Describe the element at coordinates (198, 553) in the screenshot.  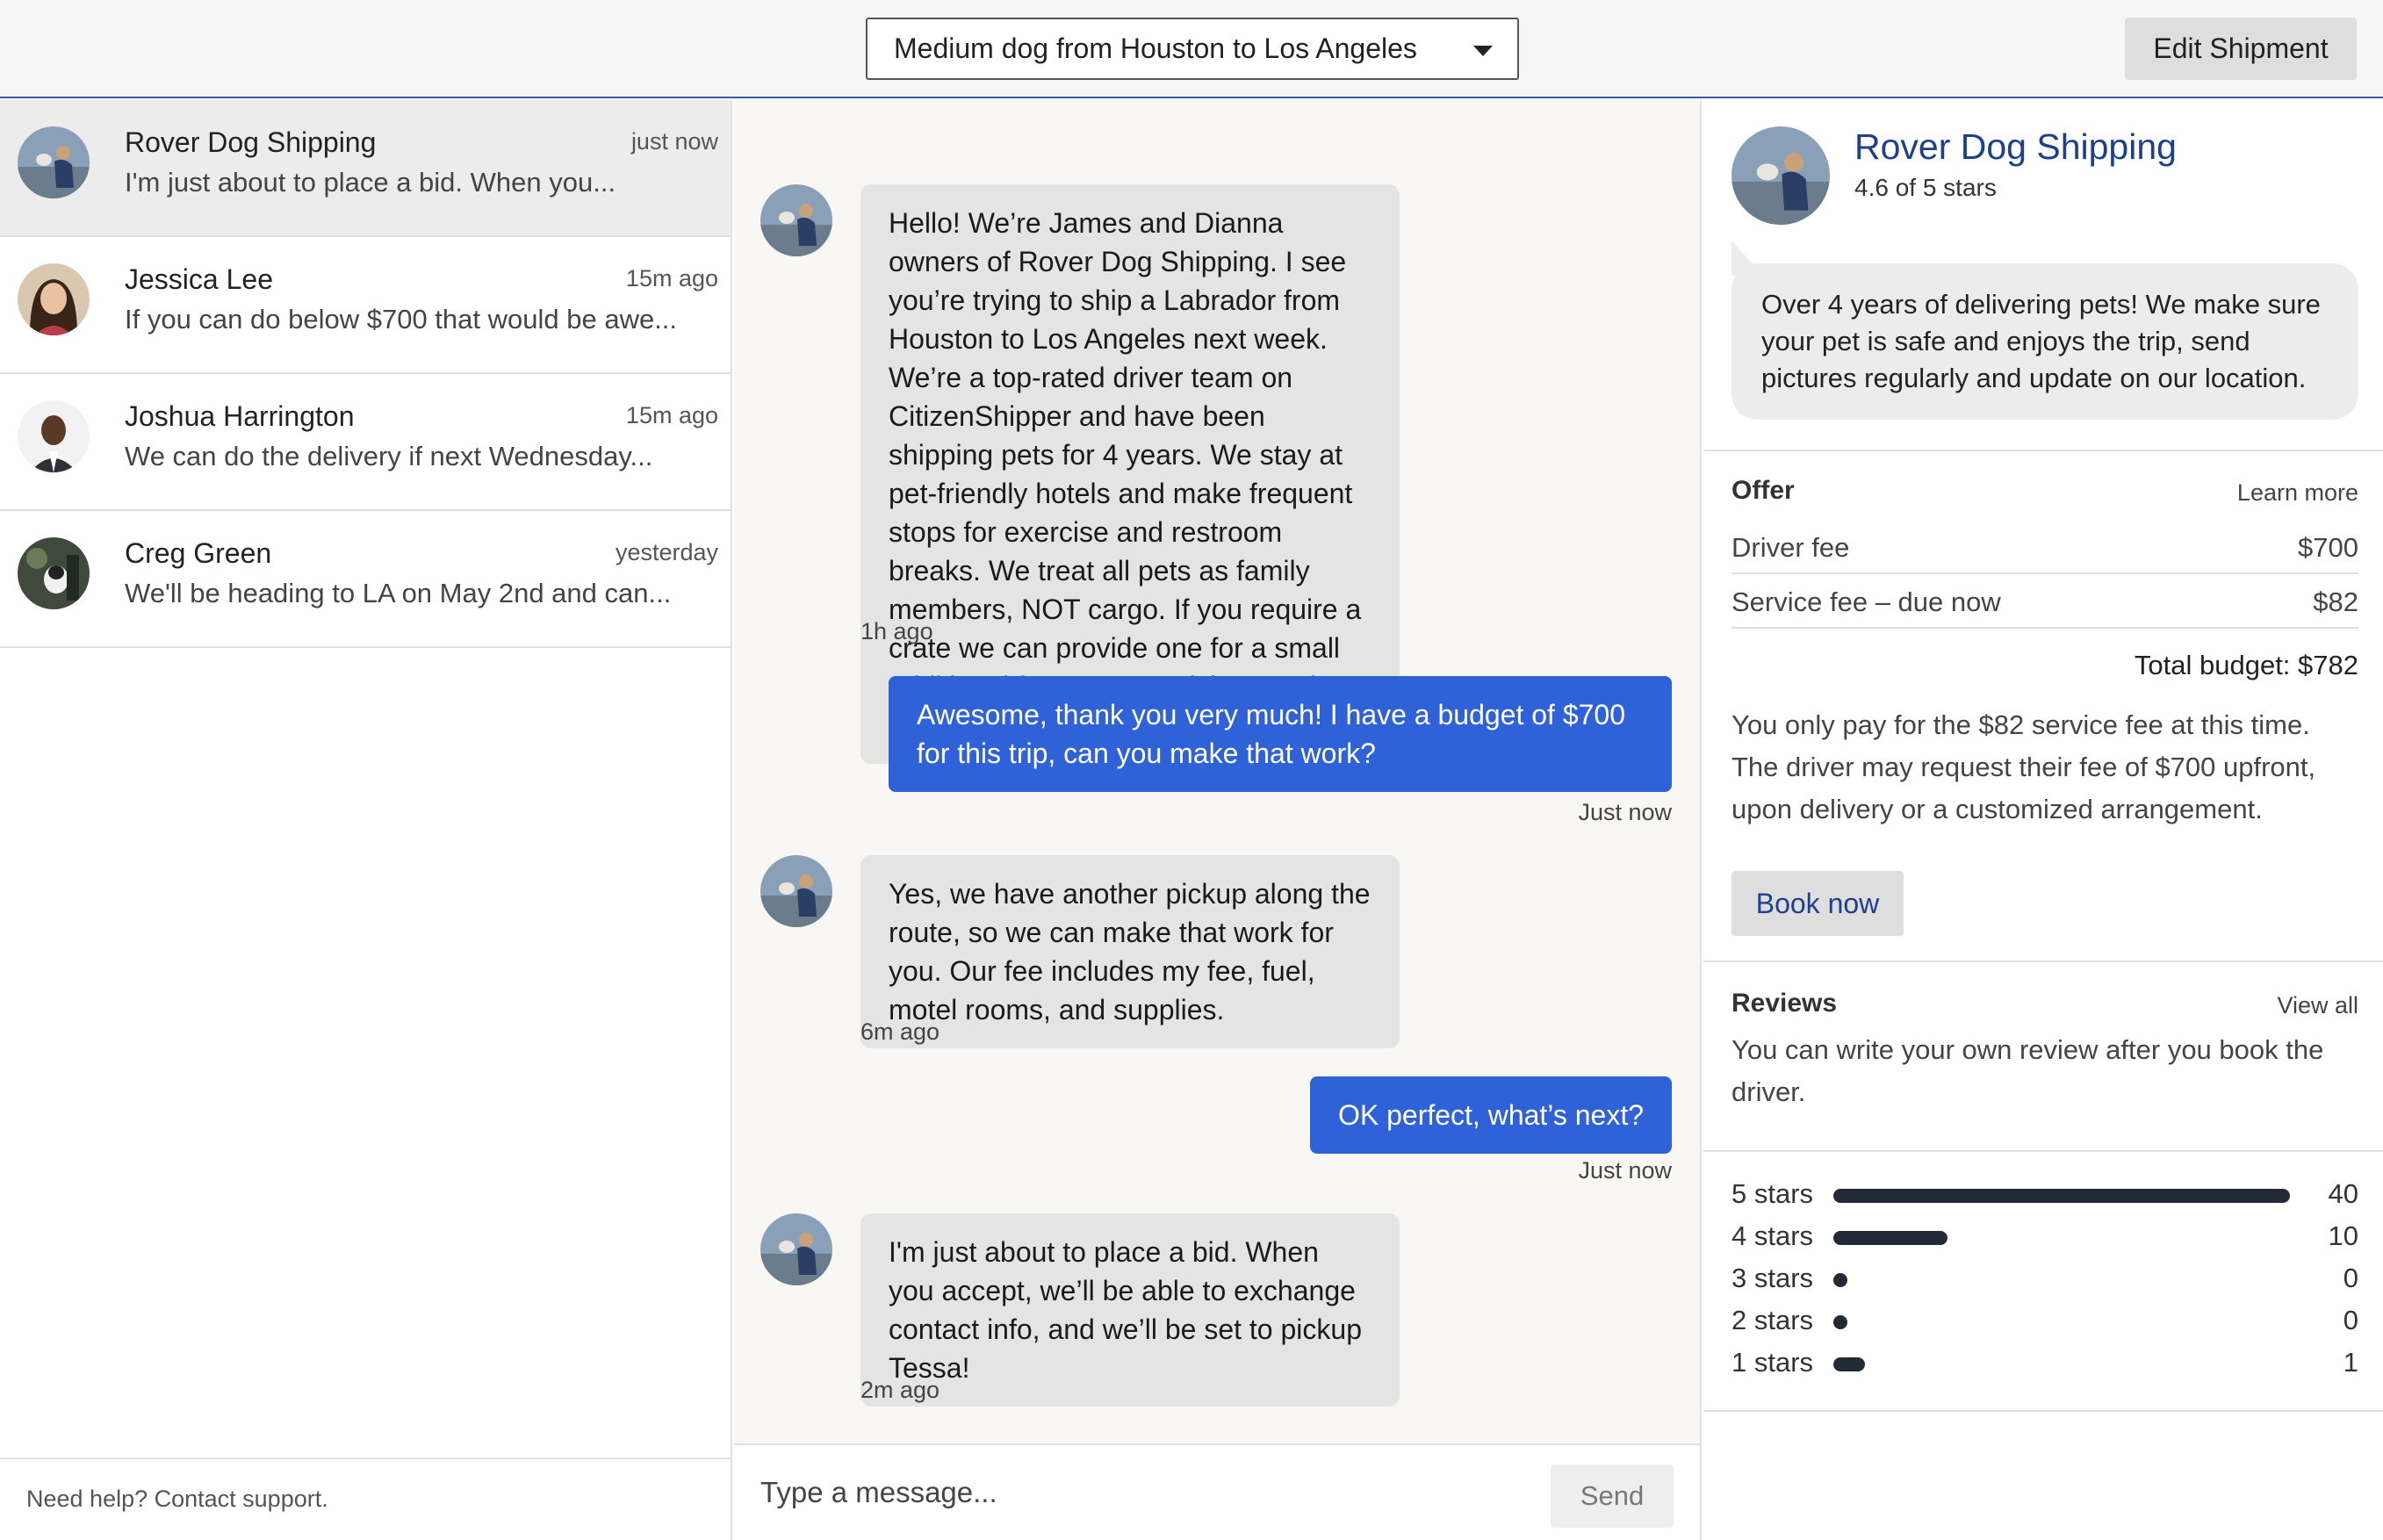
I see `conversation-name: Creg Green` at that location.